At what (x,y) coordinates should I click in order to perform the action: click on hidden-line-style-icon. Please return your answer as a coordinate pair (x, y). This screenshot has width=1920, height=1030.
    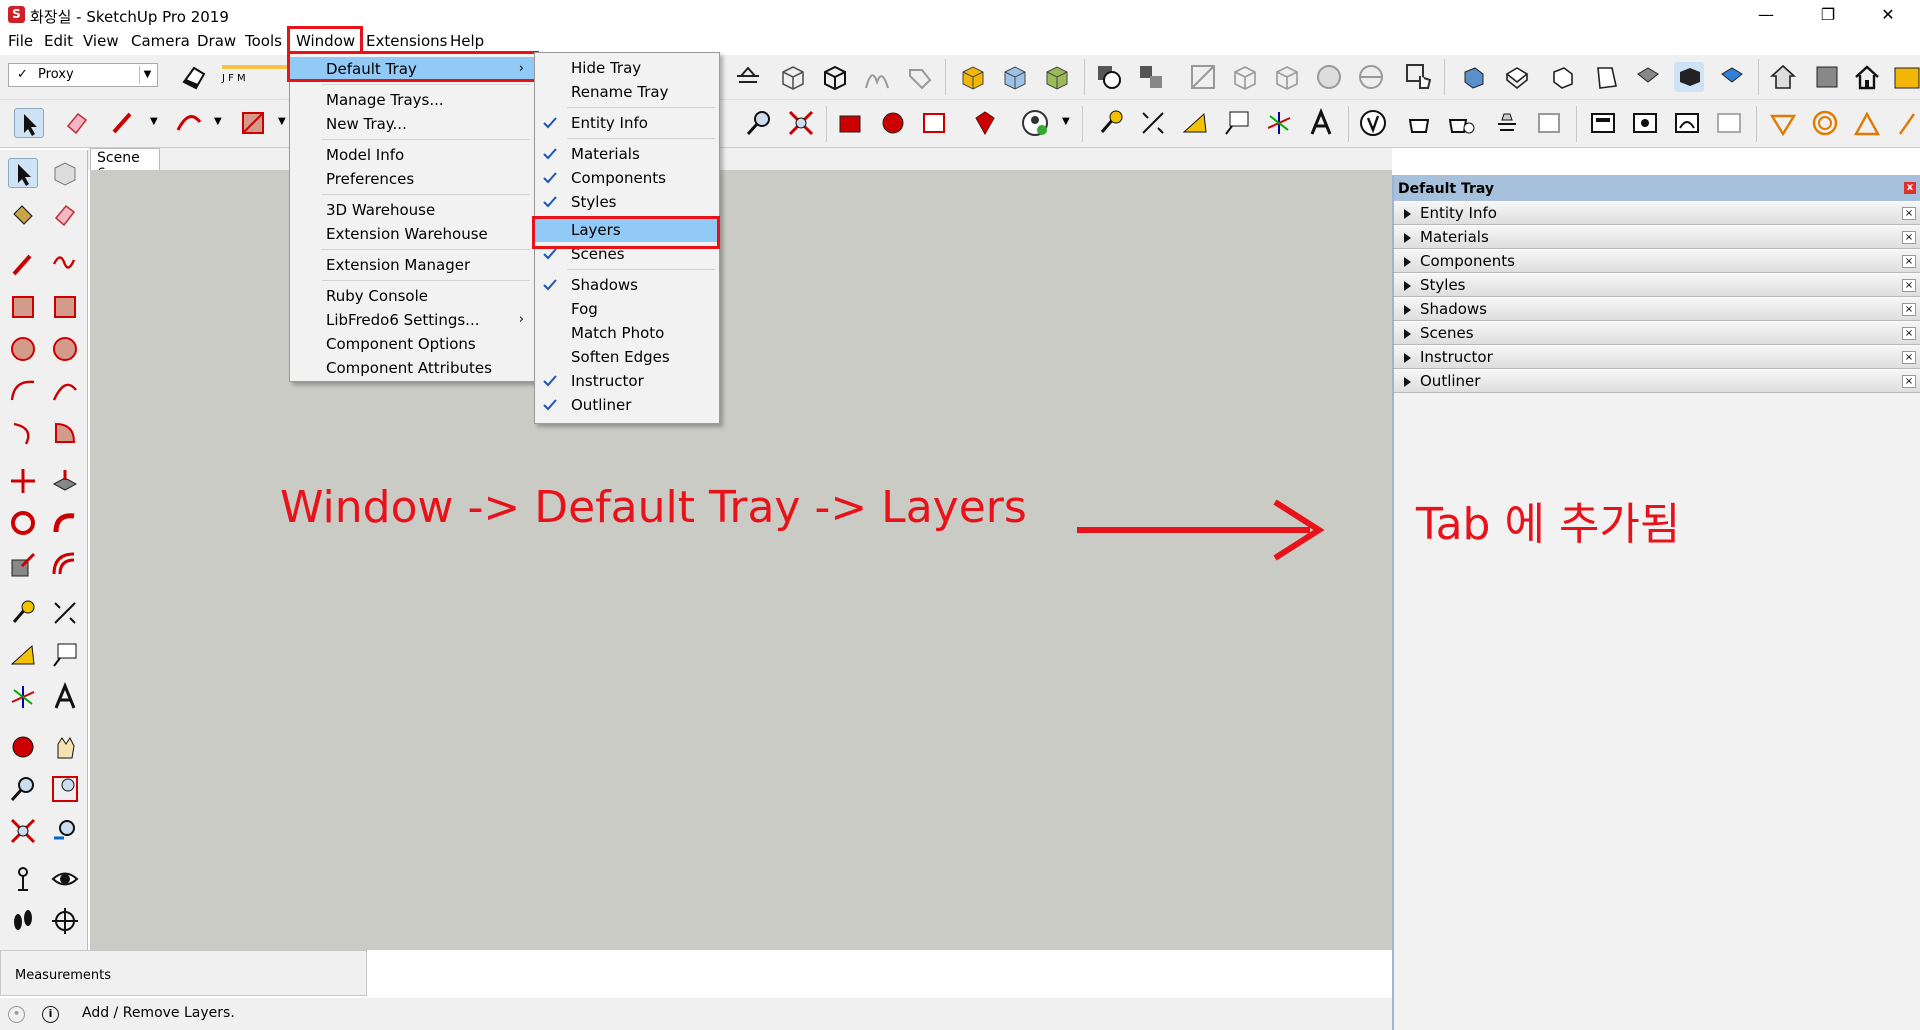
    Looking at the image, I should click on (1287, 77).